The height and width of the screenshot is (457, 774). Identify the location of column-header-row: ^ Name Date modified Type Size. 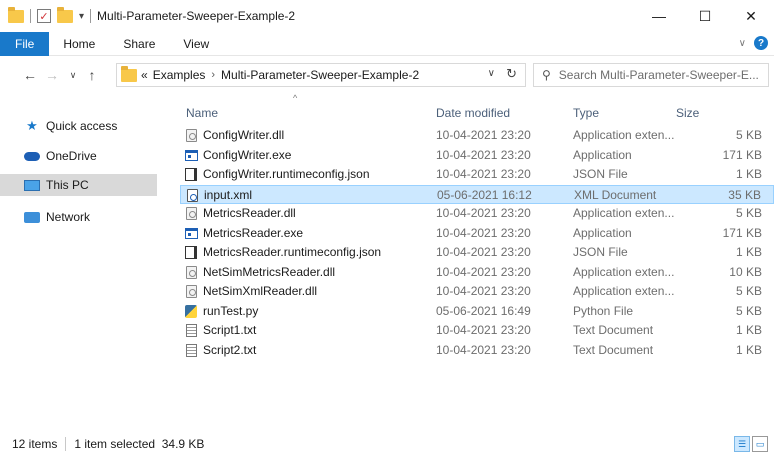
(477, 109).